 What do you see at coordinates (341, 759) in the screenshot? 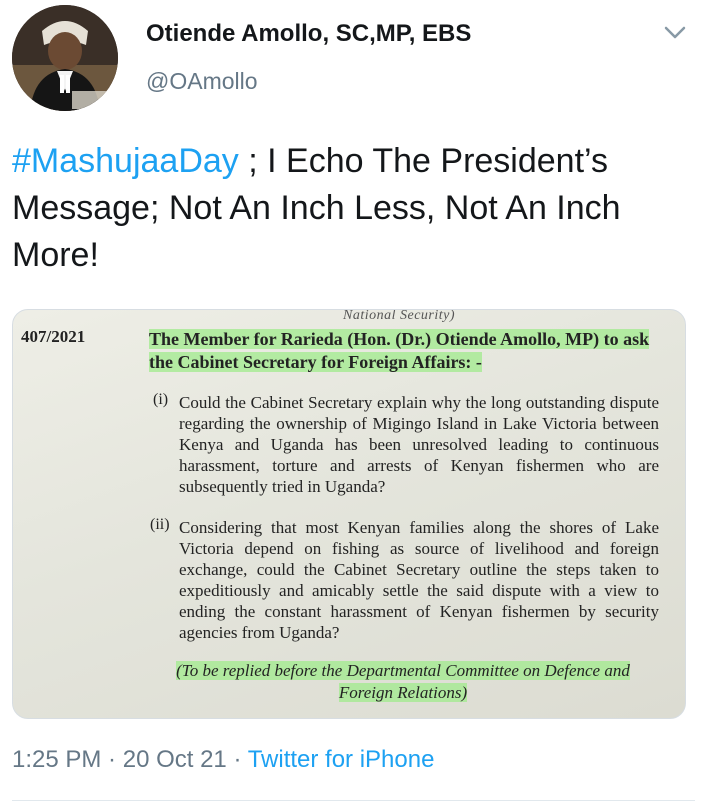
I see `tweet-source-link: Twitter for iPhone` at bounding box center [341, 759].